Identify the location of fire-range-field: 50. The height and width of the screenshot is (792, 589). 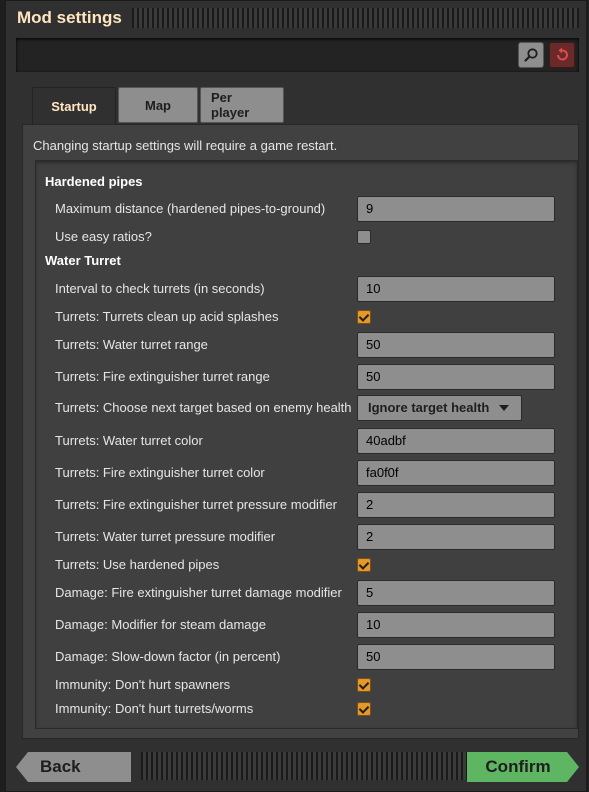
(456, 377).